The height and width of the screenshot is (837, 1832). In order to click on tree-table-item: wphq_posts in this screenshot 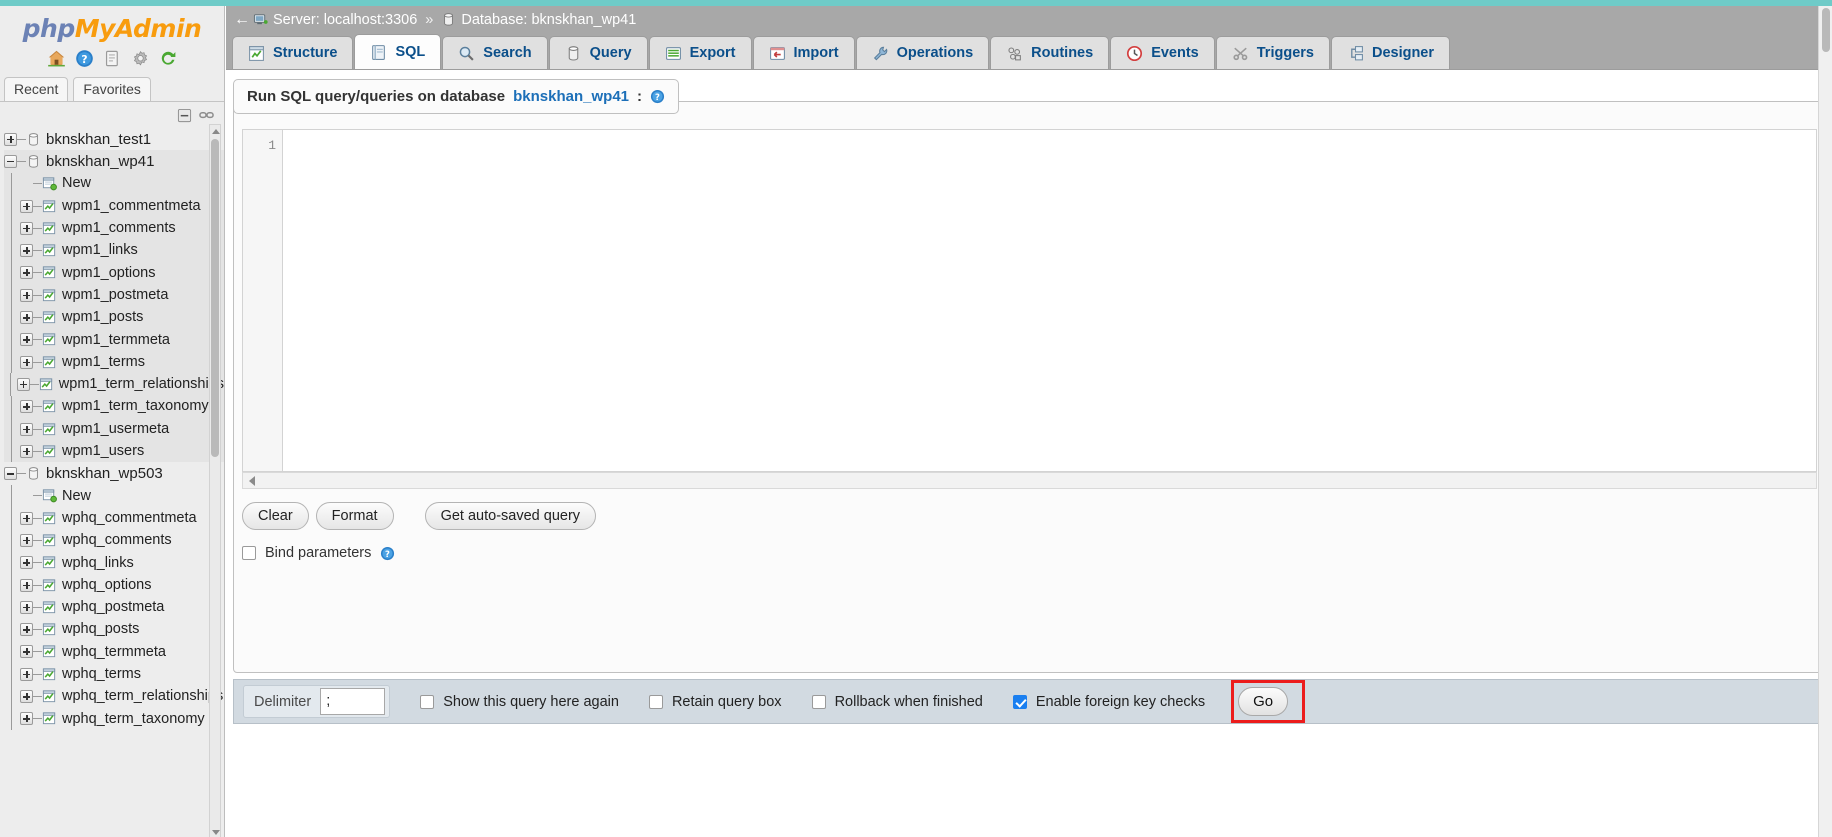, I will do `click(114, 629)`.